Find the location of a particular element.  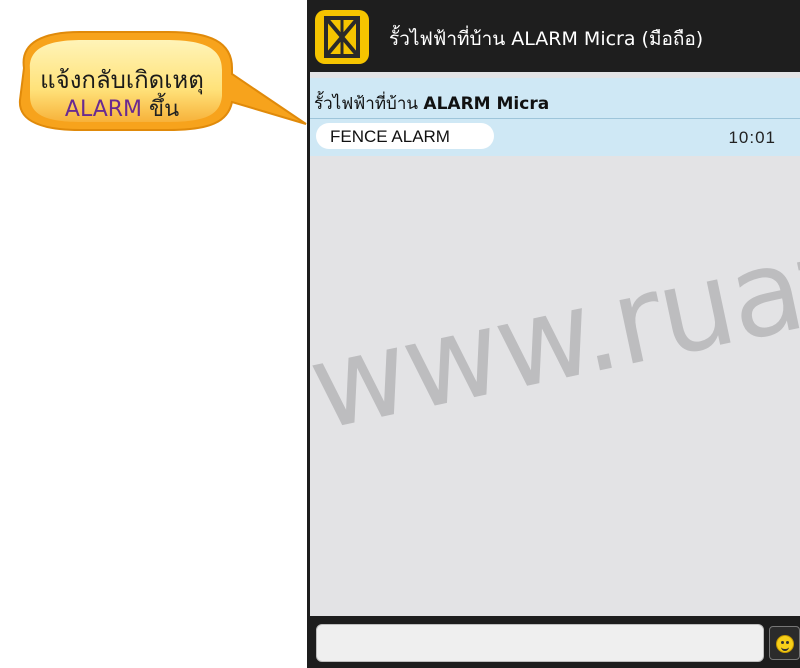

message-text: FENCE ALARM is located at coordinates (390, 136).